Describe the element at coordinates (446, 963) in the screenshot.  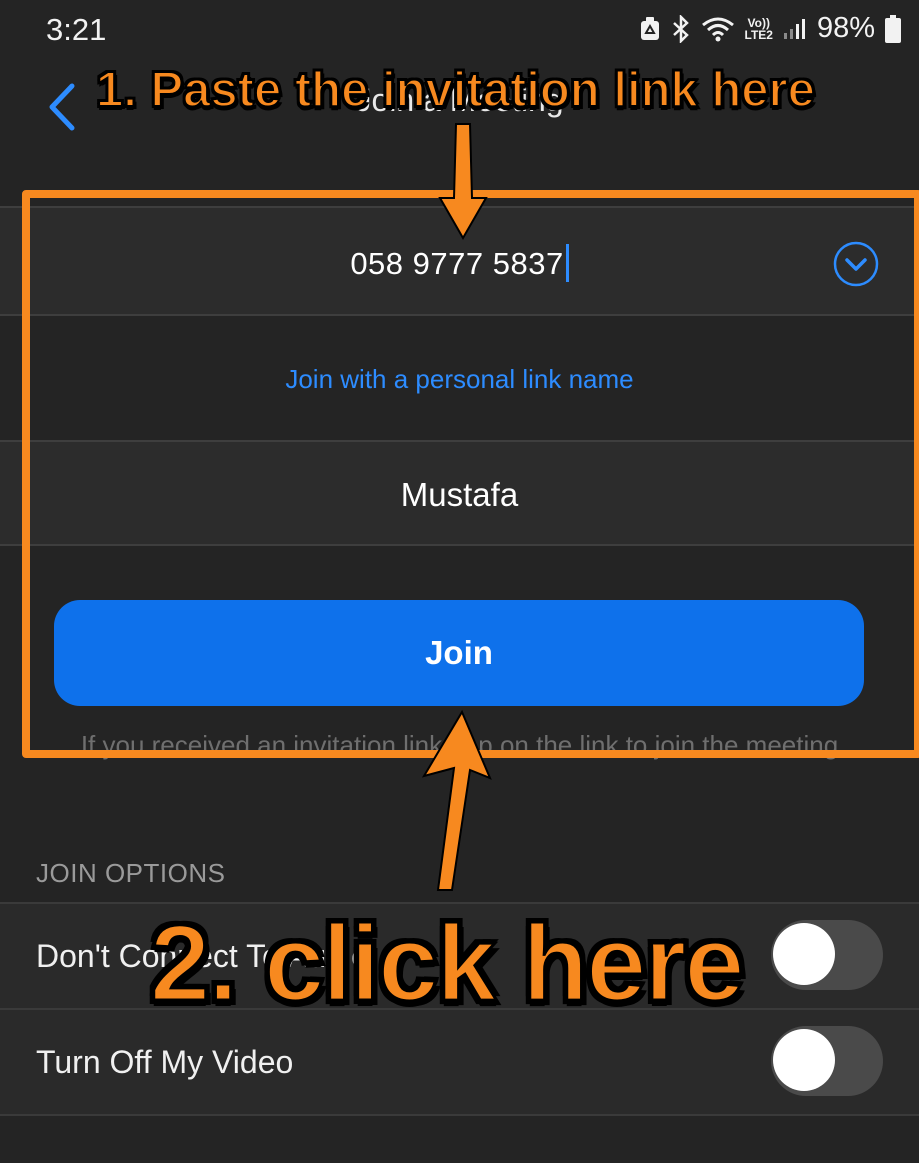
I see `annotation-step-2: 2. click here` at that location.